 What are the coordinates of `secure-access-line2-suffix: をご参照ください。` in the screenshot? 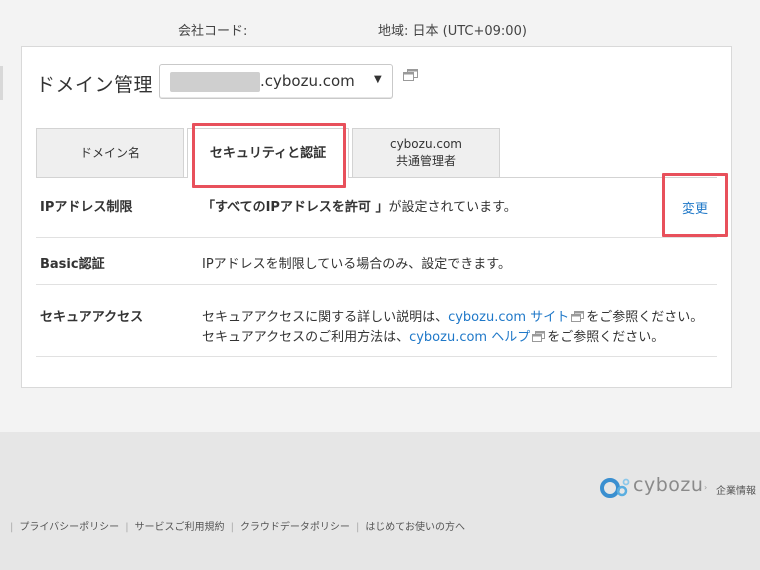 It's located at (606, 337).